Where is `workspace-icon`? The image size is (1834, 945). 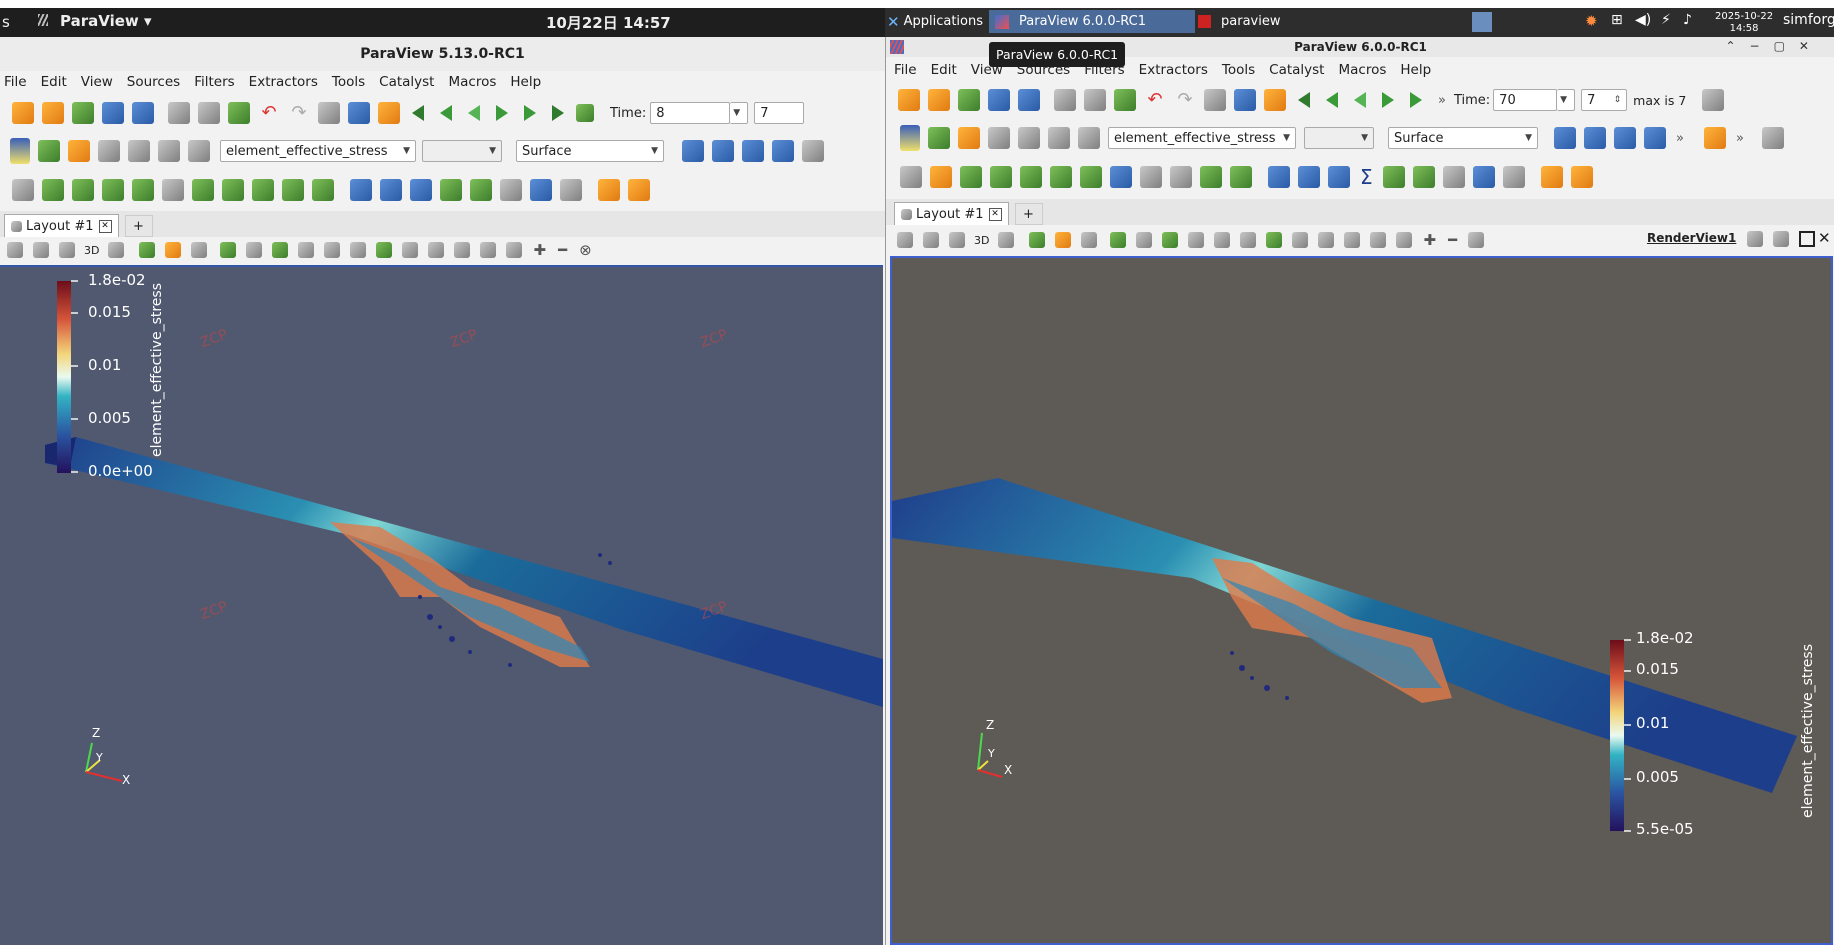
workspace-icon is located at coordinates (1482, 22).